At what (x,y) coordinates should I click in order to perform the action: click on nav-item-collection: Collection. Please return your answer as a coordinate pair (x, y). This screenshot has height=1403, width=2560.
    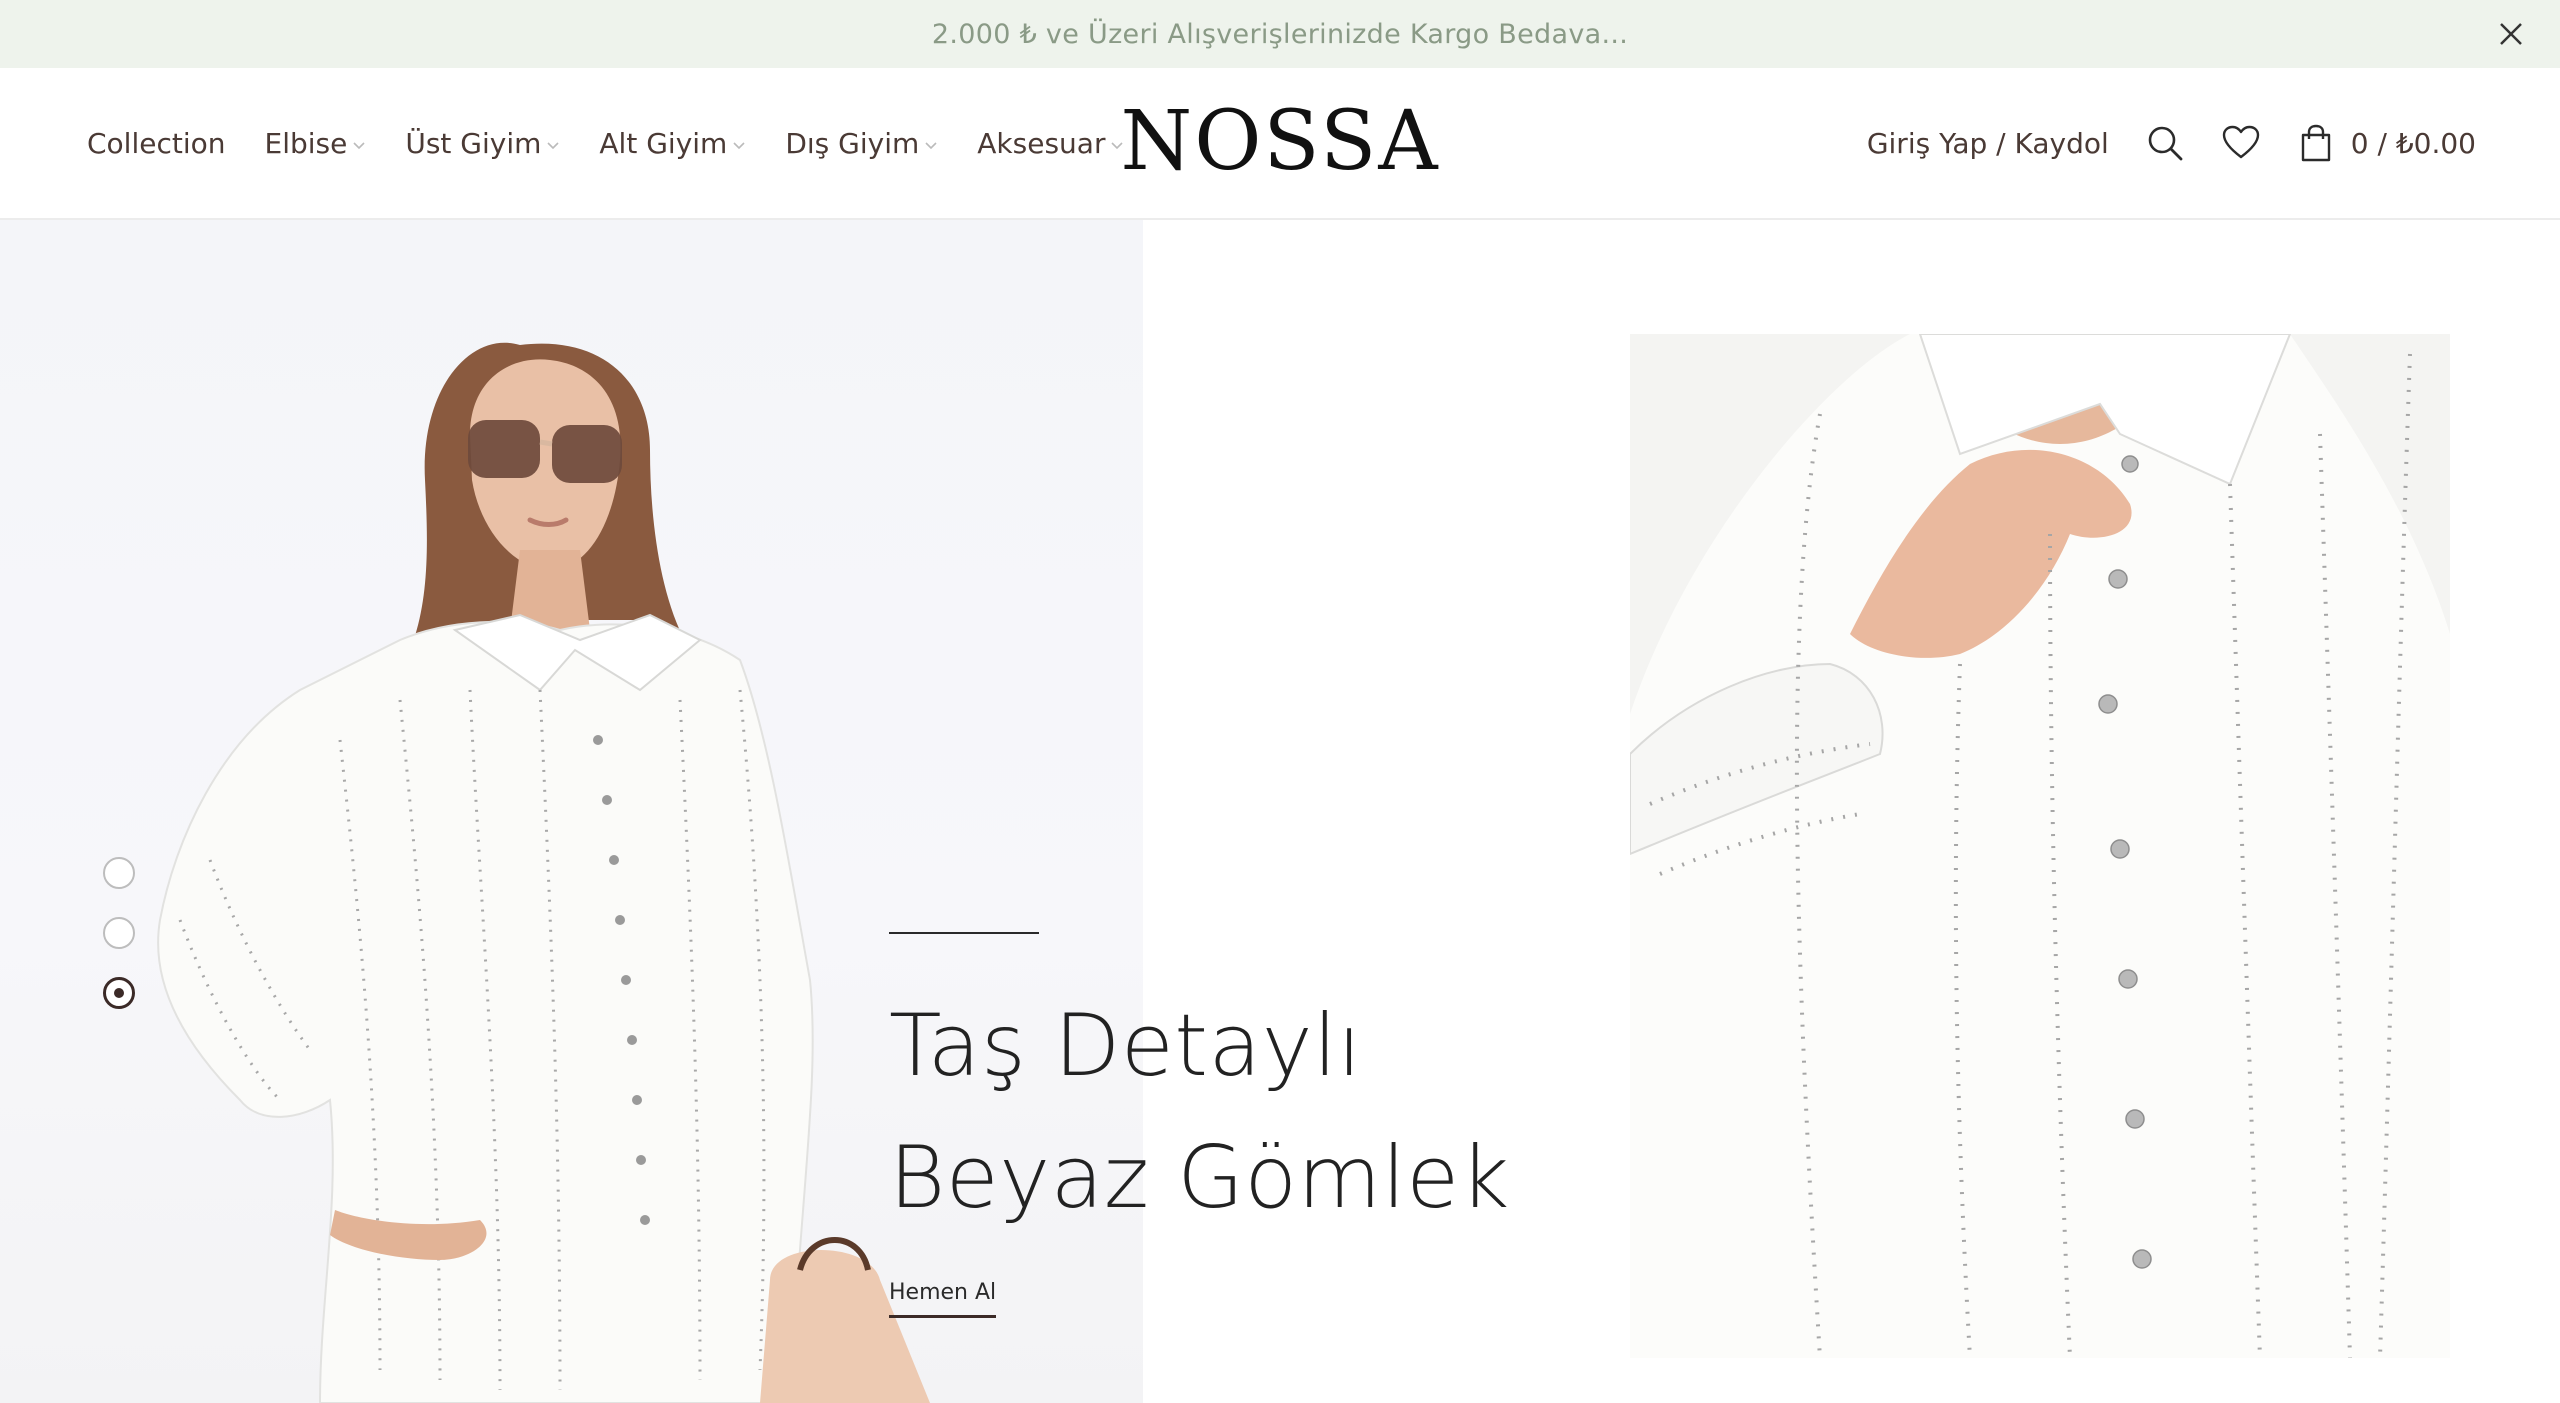
    Looking at the image, I should click on (156, 143).